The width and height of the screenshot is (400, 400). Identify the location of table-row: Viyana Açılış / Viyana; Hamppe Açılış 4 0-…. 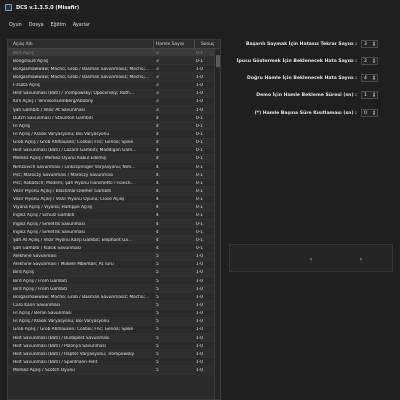
(111, 207).